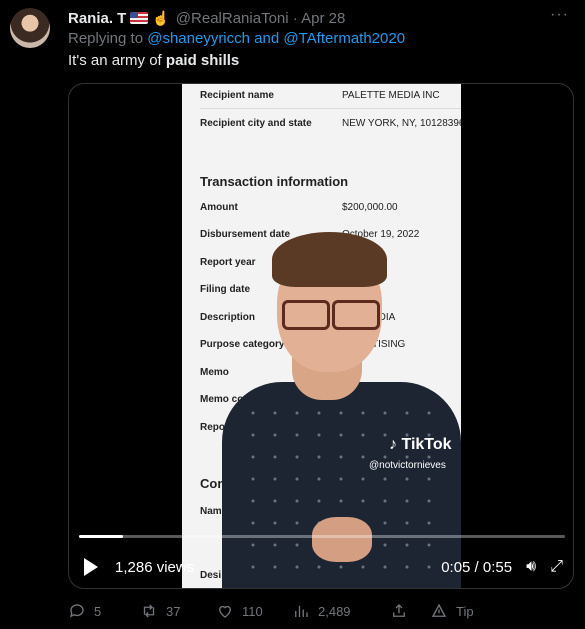  Describe the element at coordinates (97, 18) in the screenshot. I see `author-name: Rania. T` at that location.